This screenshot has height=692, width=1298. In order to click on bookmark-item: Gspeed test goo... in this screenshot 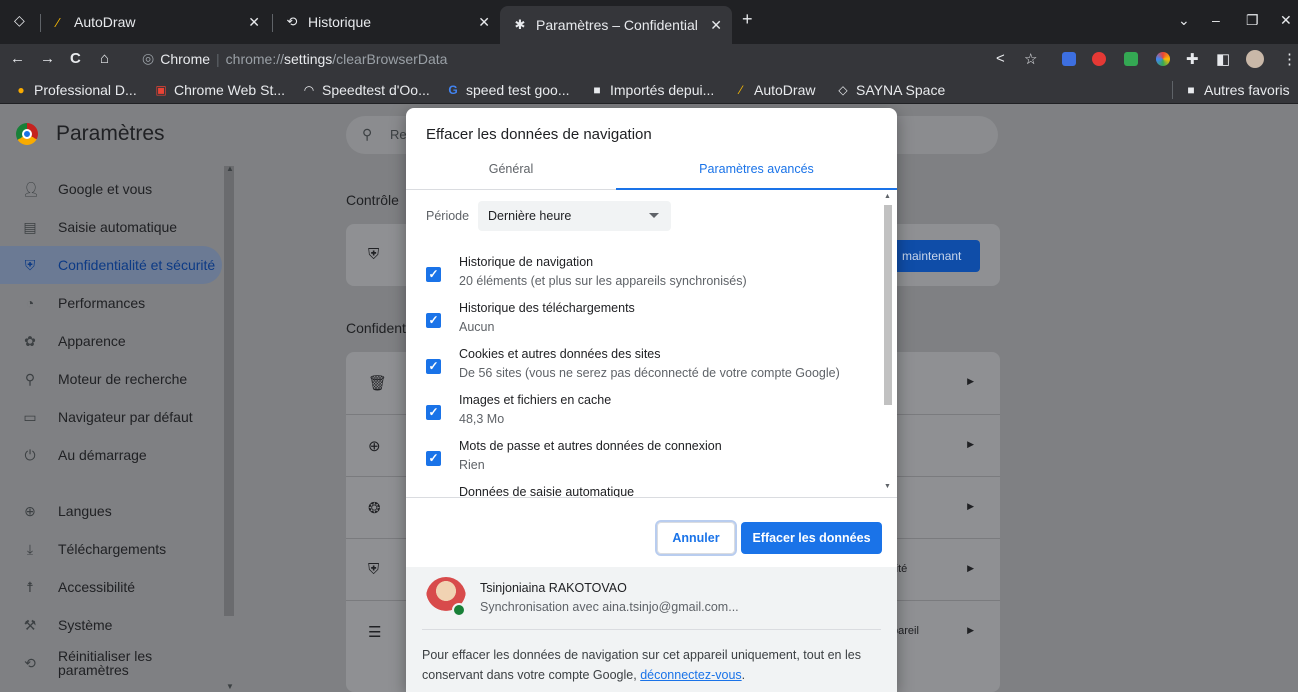, I will do `click(507, 90)`.